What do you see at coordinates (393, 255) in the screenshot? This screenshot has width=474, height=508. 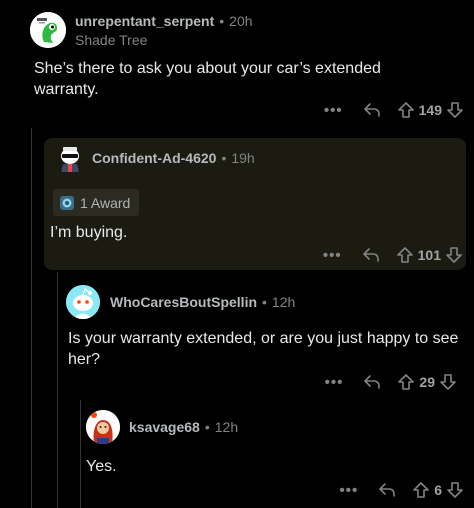 I see `comment-actions: ••• 101` at bounding box center [393, 255].